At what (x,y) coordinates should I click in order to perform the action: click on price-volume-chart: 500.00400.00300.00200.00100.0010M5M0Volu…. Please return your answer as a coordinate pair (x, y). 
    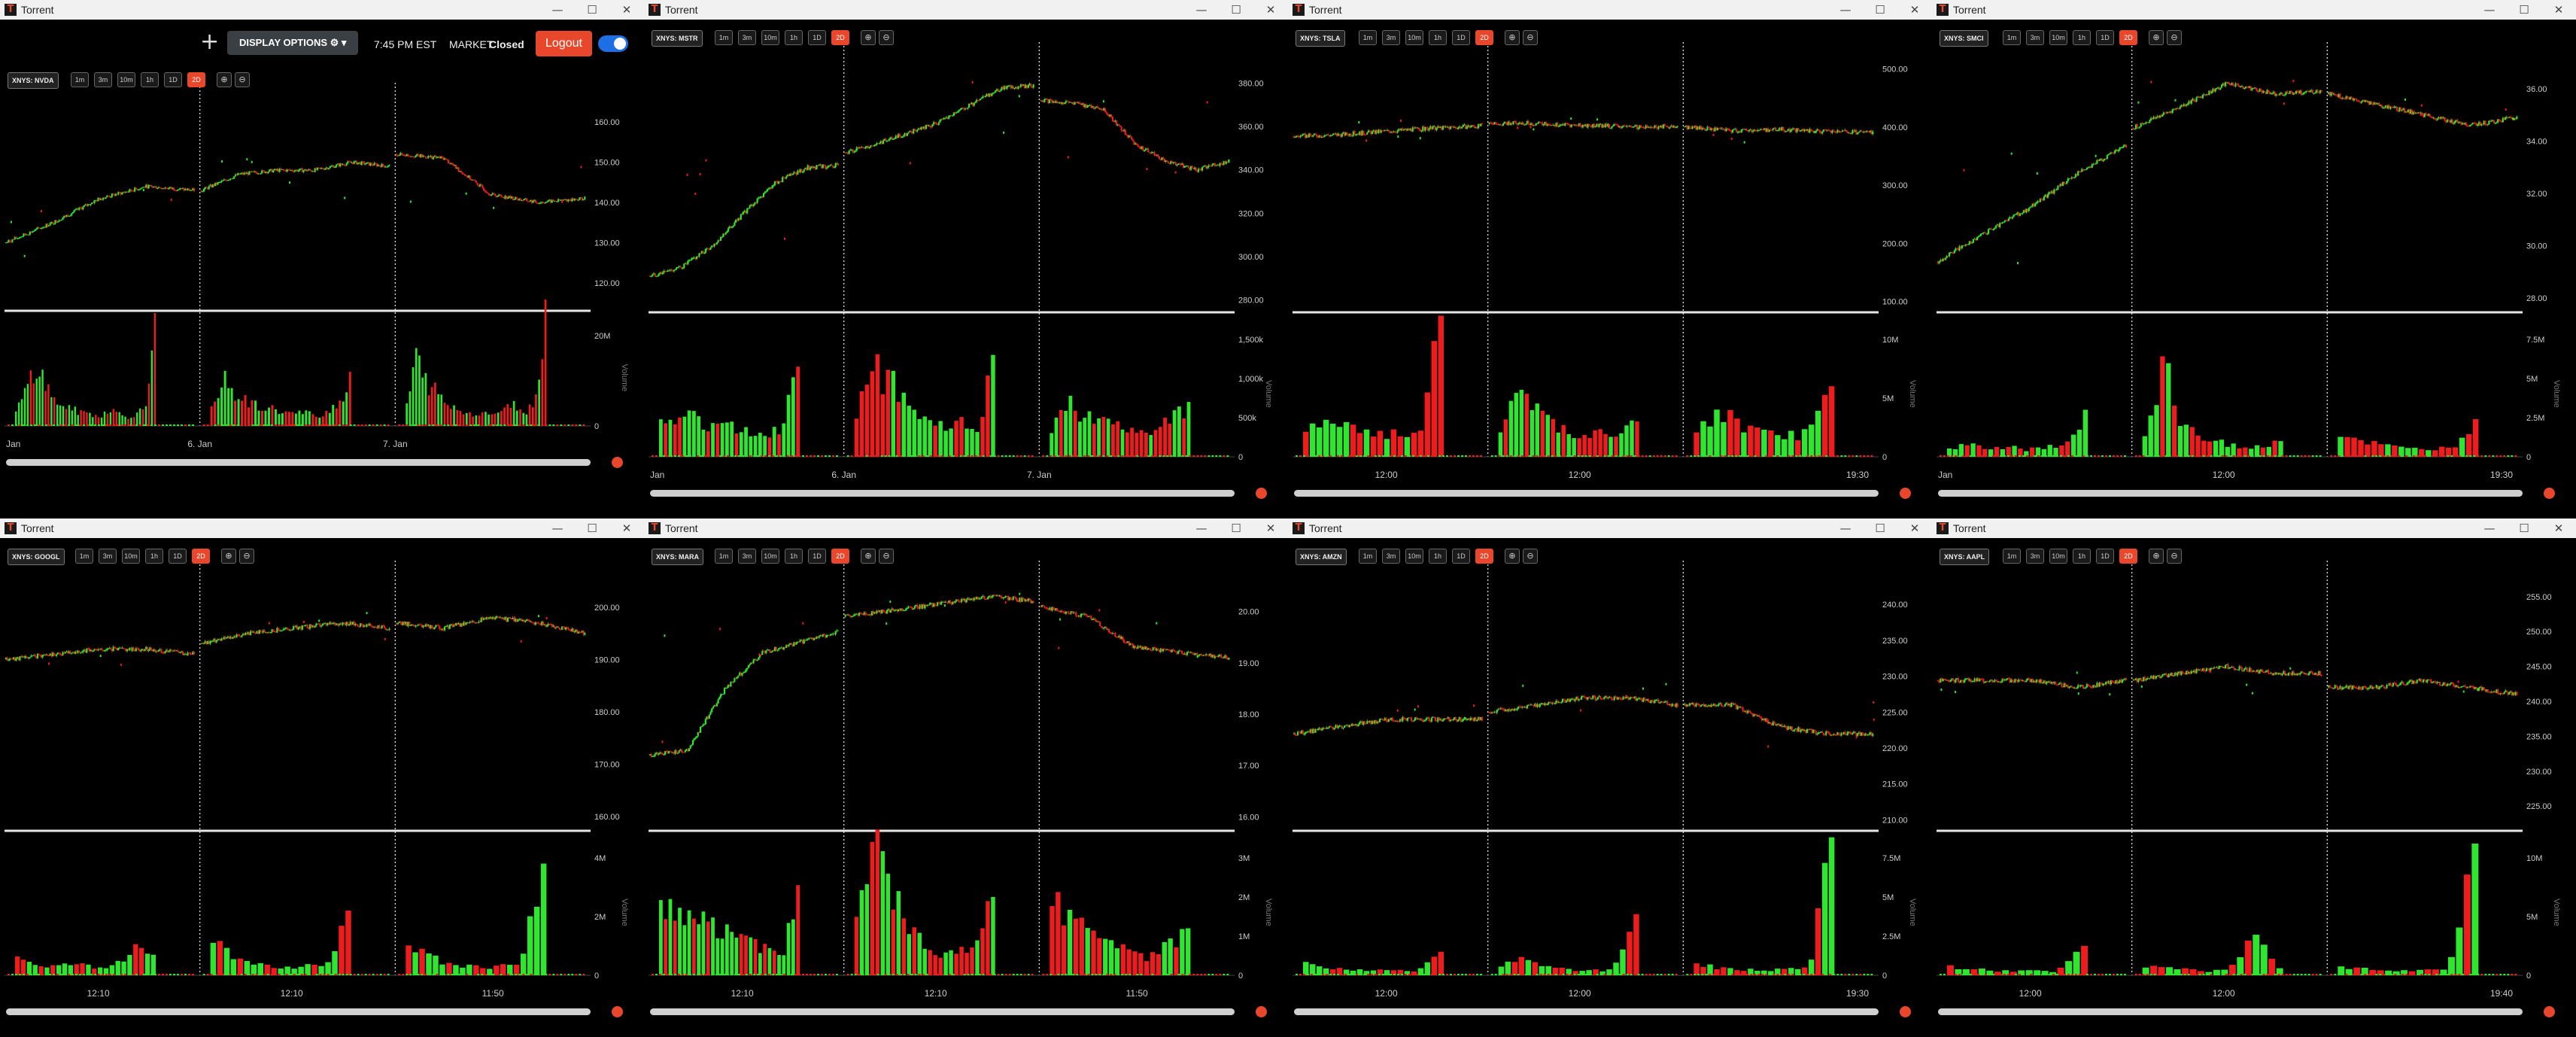
    Looking at the image, I should click on (1610, 259).